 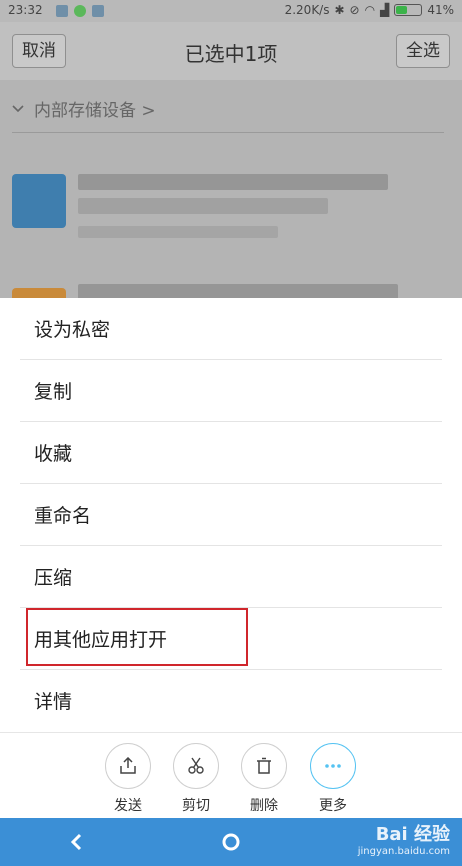 What do you see at coordinates (53, 702) in the screenshot?
I see `menu-item-label: 详情` at bounding box center [53, 702].